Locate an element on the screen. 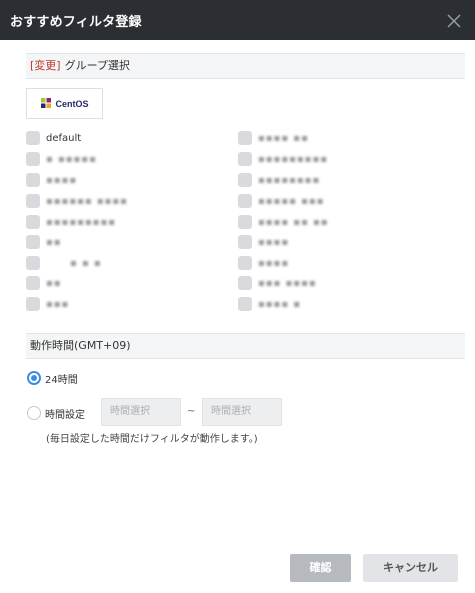 Image resolution: width=475 pixels, height=593 pixels. group-label: default is located at coordinates (64, 138).